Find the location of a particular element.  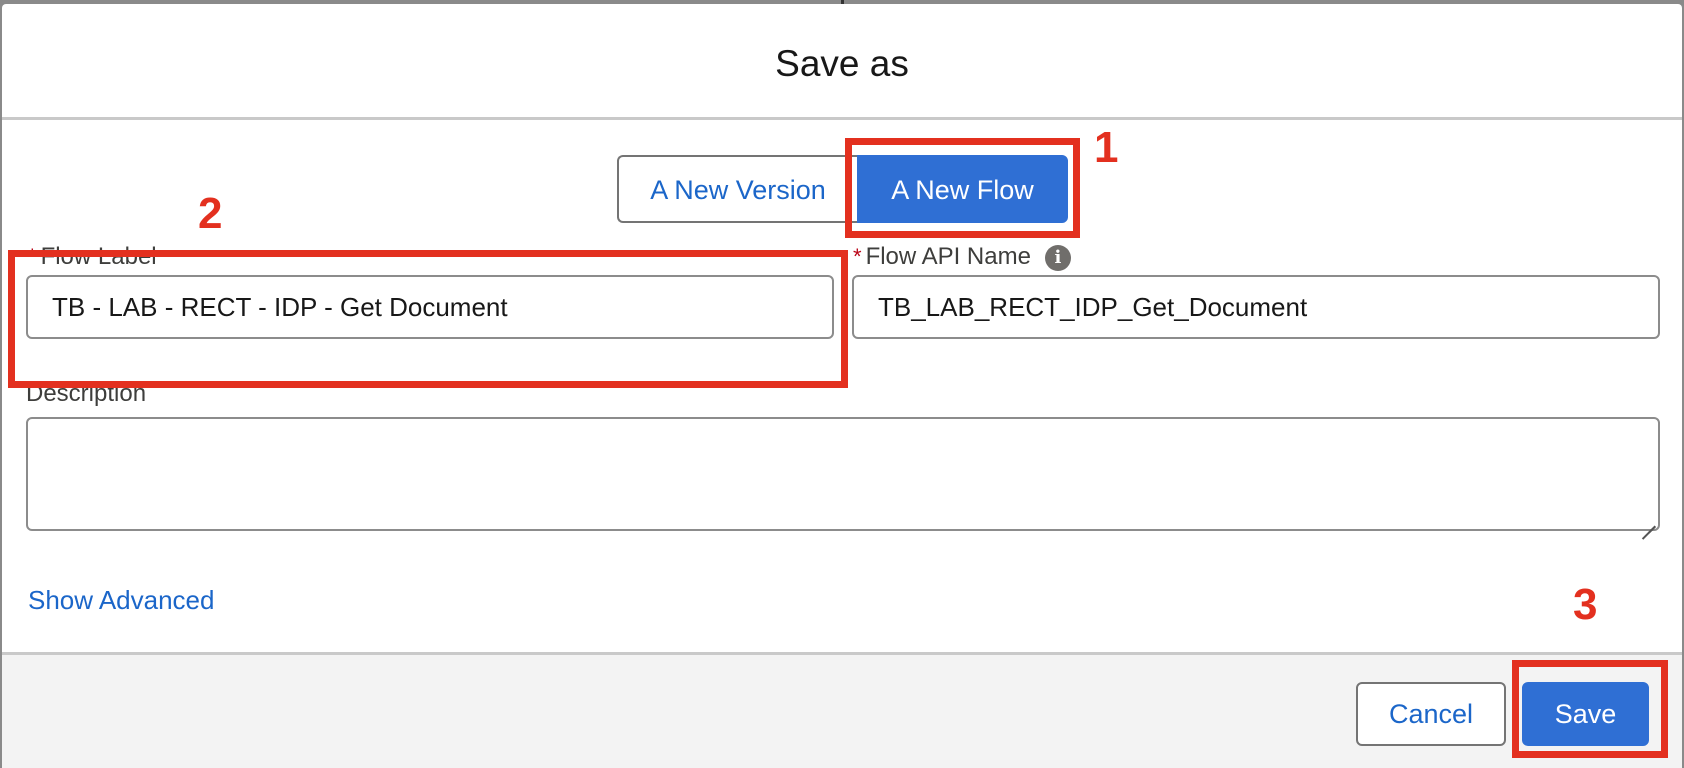

dialog-title: Save as is located at coordinates (842, 63).